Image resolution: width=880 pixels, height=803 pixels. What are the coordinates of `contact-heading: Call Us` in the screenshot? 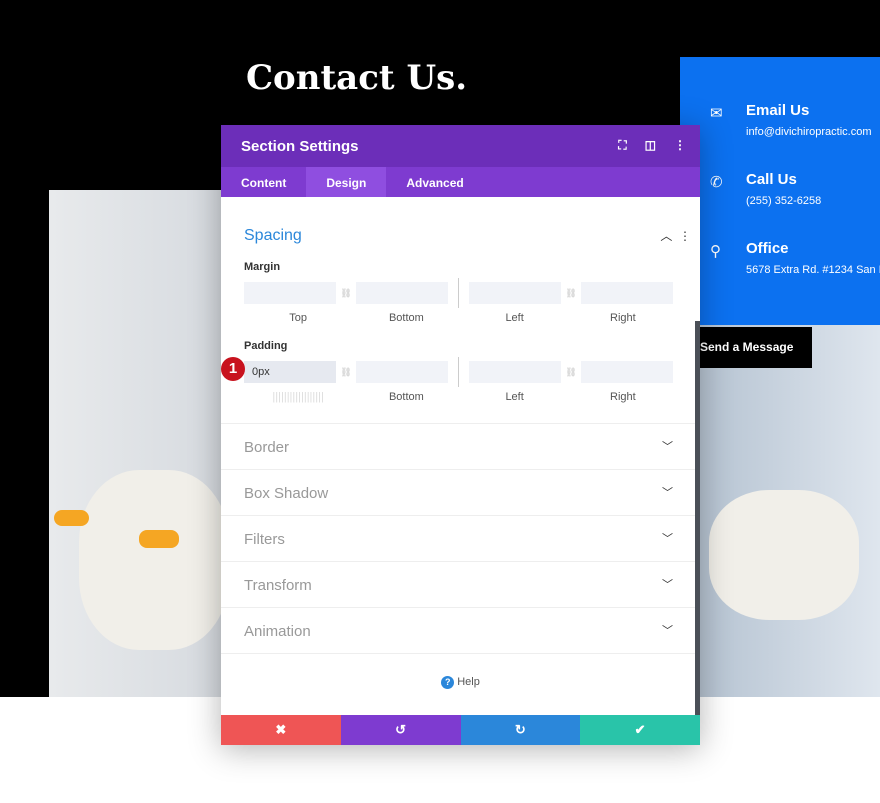 It's located at (771, 179).